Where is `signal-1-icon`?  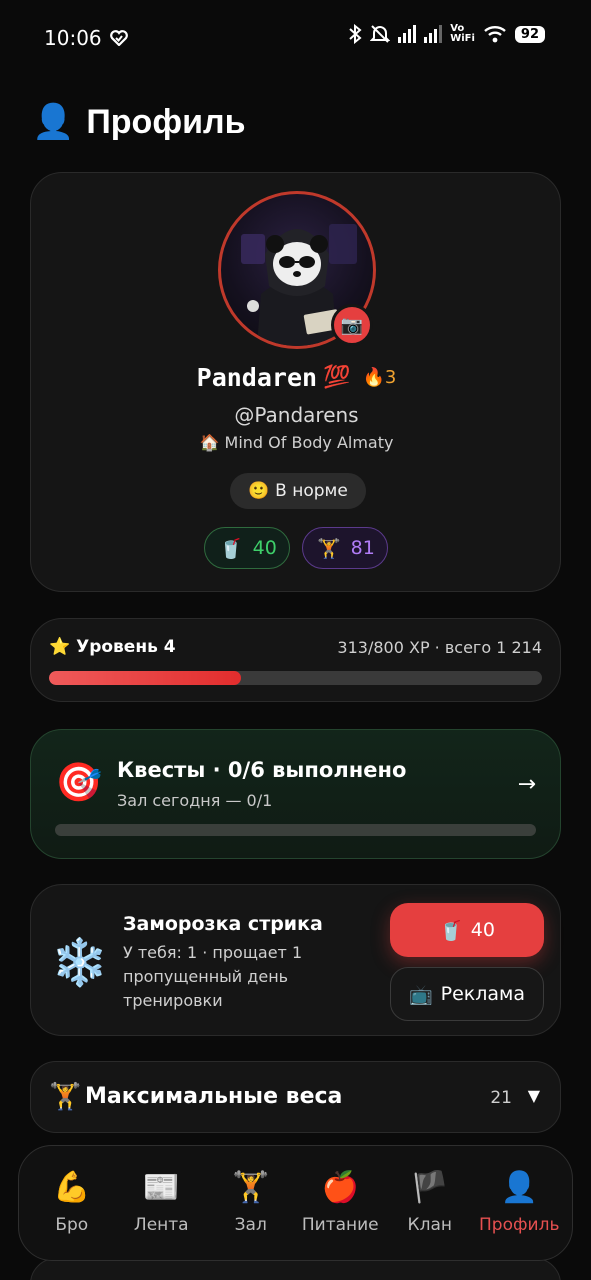 signal-1-icon is located at coordinates (407, 34).